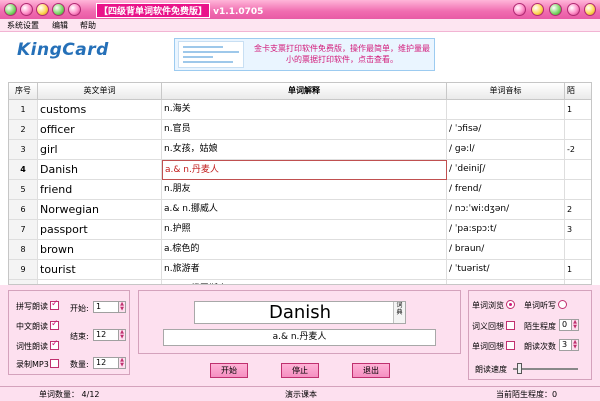 The width and height of the screenshot is (600, 401). What do you see at coordinates (23, 91) in the screenshot?
I see `col-header-no: 序号` at bounding box center [23, 91].